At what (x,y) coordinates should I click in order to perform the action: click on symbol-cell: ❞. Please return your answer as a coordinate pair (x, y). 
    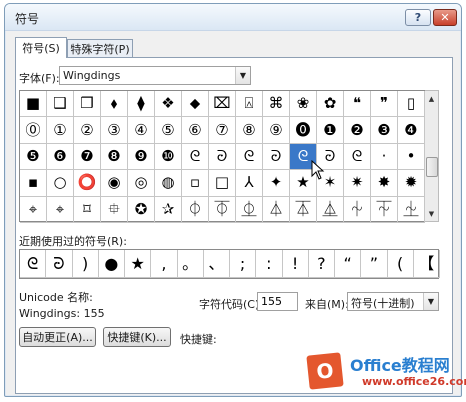
    Looking at the image, I should click on (384, 104).